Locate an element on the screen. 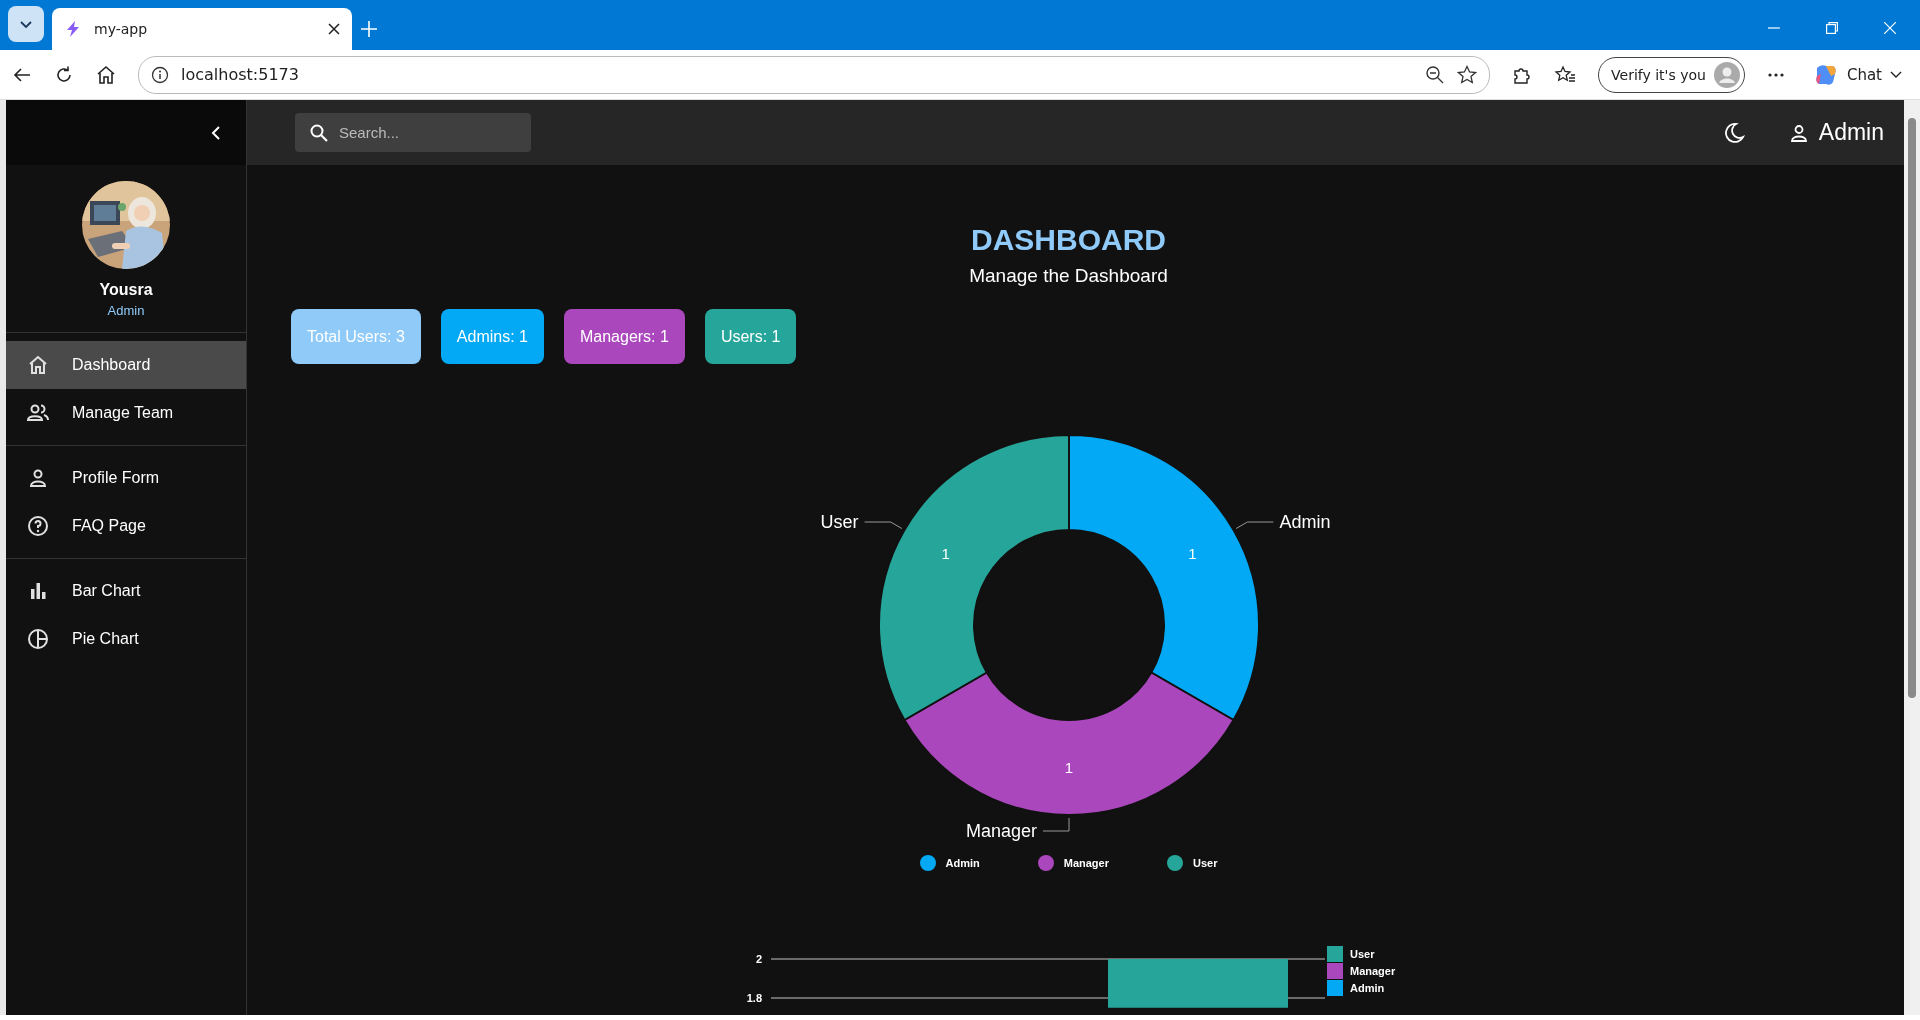 This screenshot has height=1020, width=1920. axis-tick-label: 1.8 is located at coordinates (754, 998).